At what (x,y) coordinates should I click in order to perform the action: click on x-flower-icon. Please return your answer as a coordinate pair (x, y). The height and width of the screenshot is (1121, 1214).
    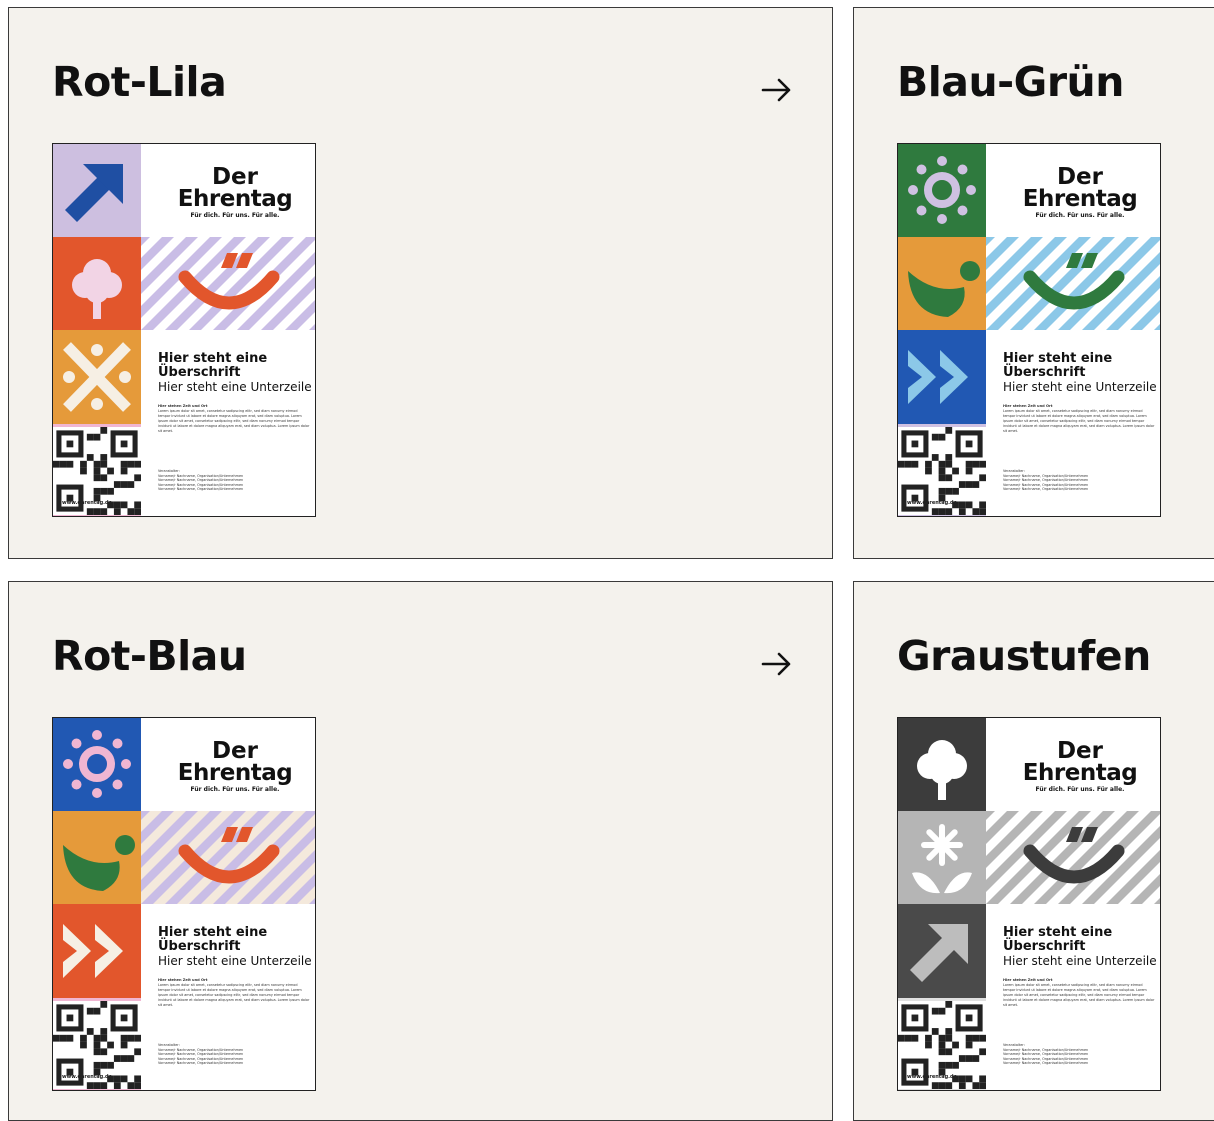
    Looking at the image, I should click on (97, 377).